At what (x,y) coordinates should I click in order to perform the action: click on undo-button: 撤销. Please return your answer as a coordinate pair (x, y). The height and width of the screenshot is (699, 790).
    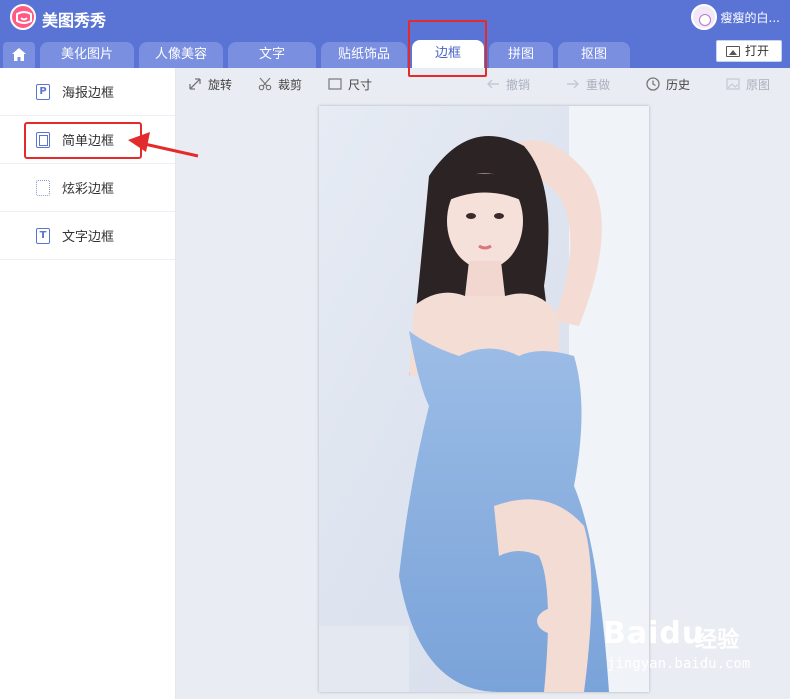
    Looking at the image, I should click on (508, 84).